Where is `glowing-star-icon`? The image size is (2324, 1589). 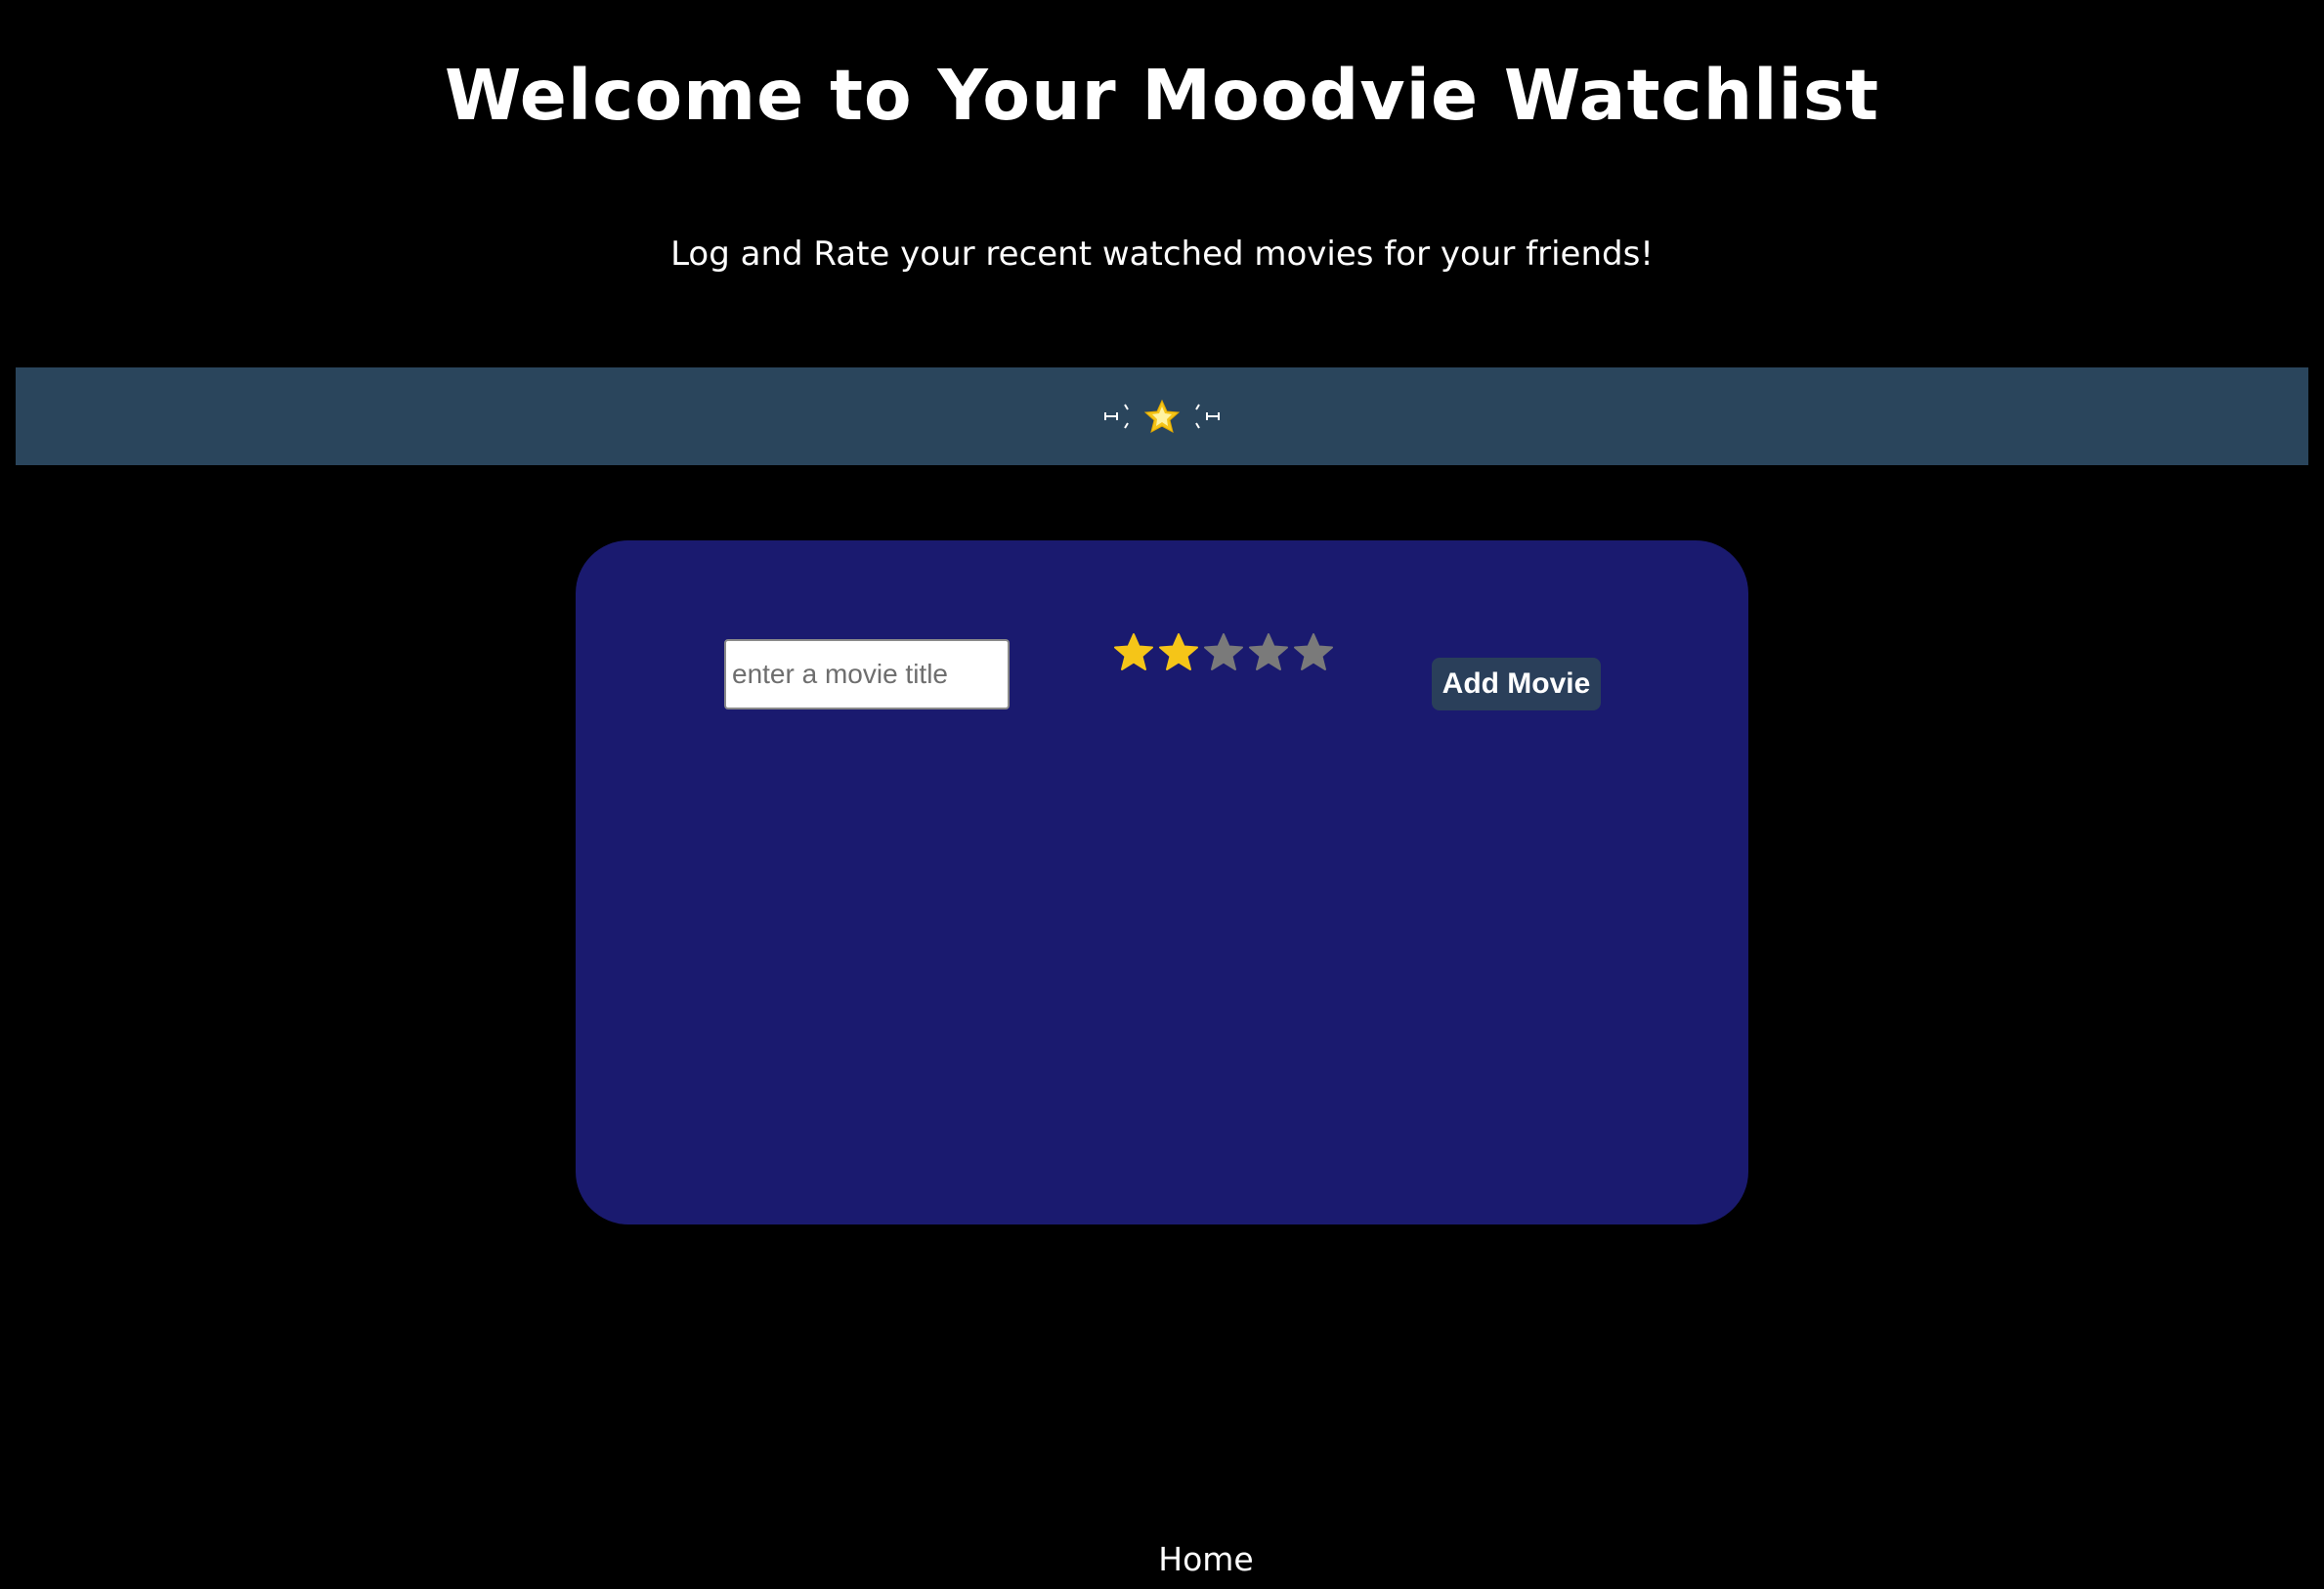
glowing-star-icon is located at coordinates (1162, 416).